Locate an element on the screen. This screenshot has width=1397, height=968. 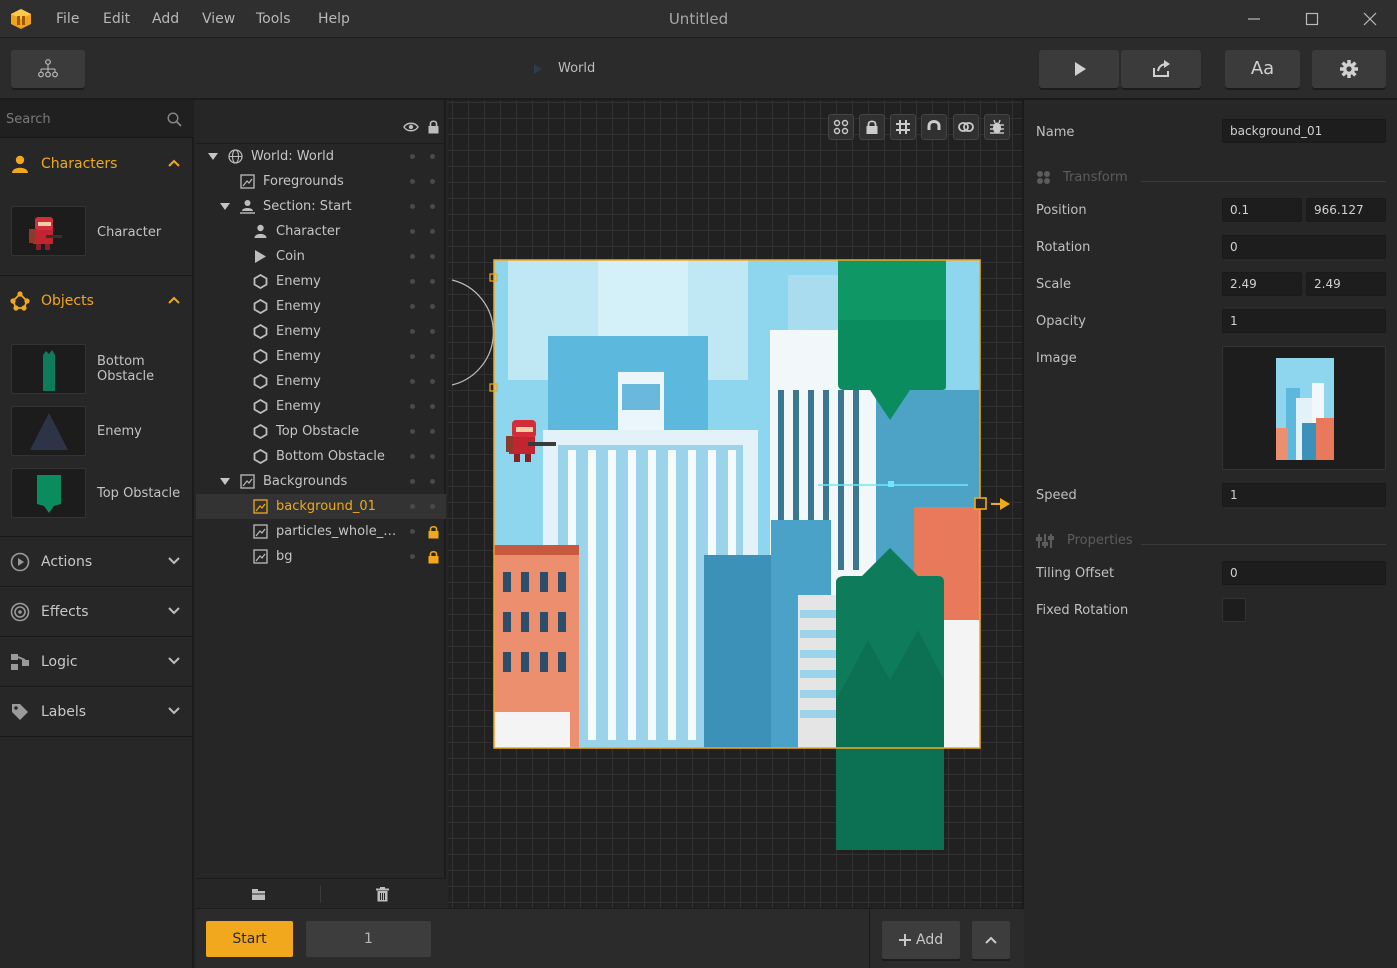
search-icon is located at coordinates (174, 119).